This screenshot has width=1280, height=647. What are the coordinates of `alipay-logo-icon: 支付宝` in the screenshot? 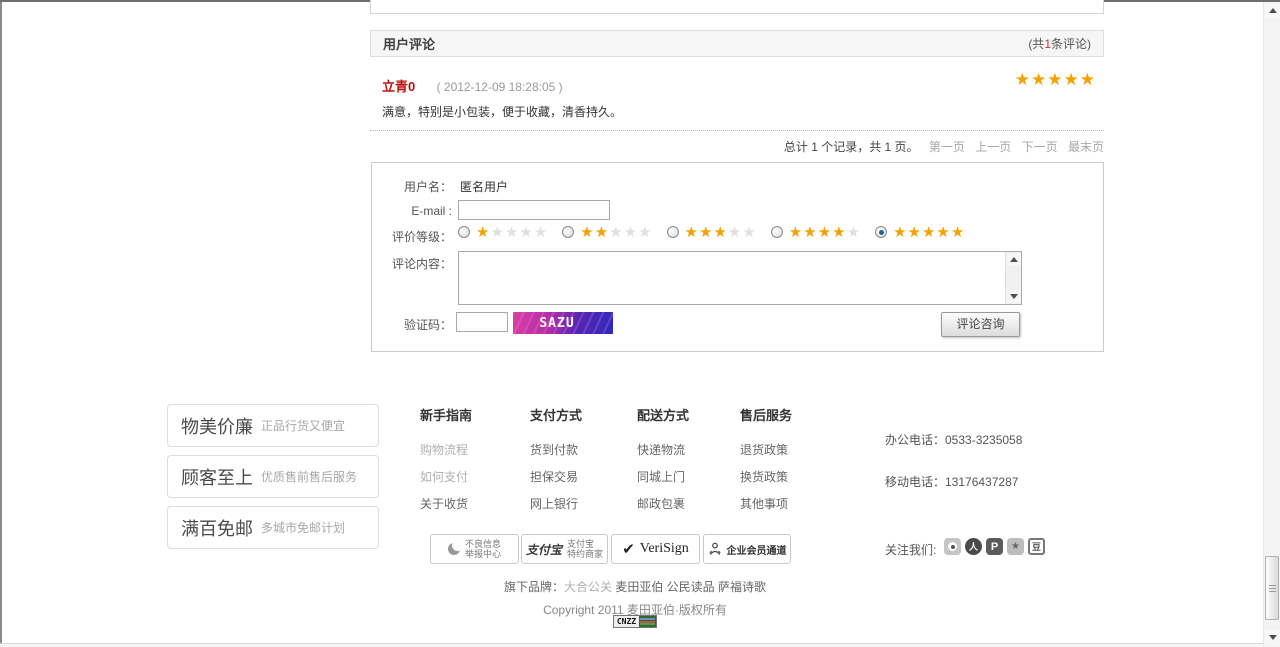 It's located at (543, 549).